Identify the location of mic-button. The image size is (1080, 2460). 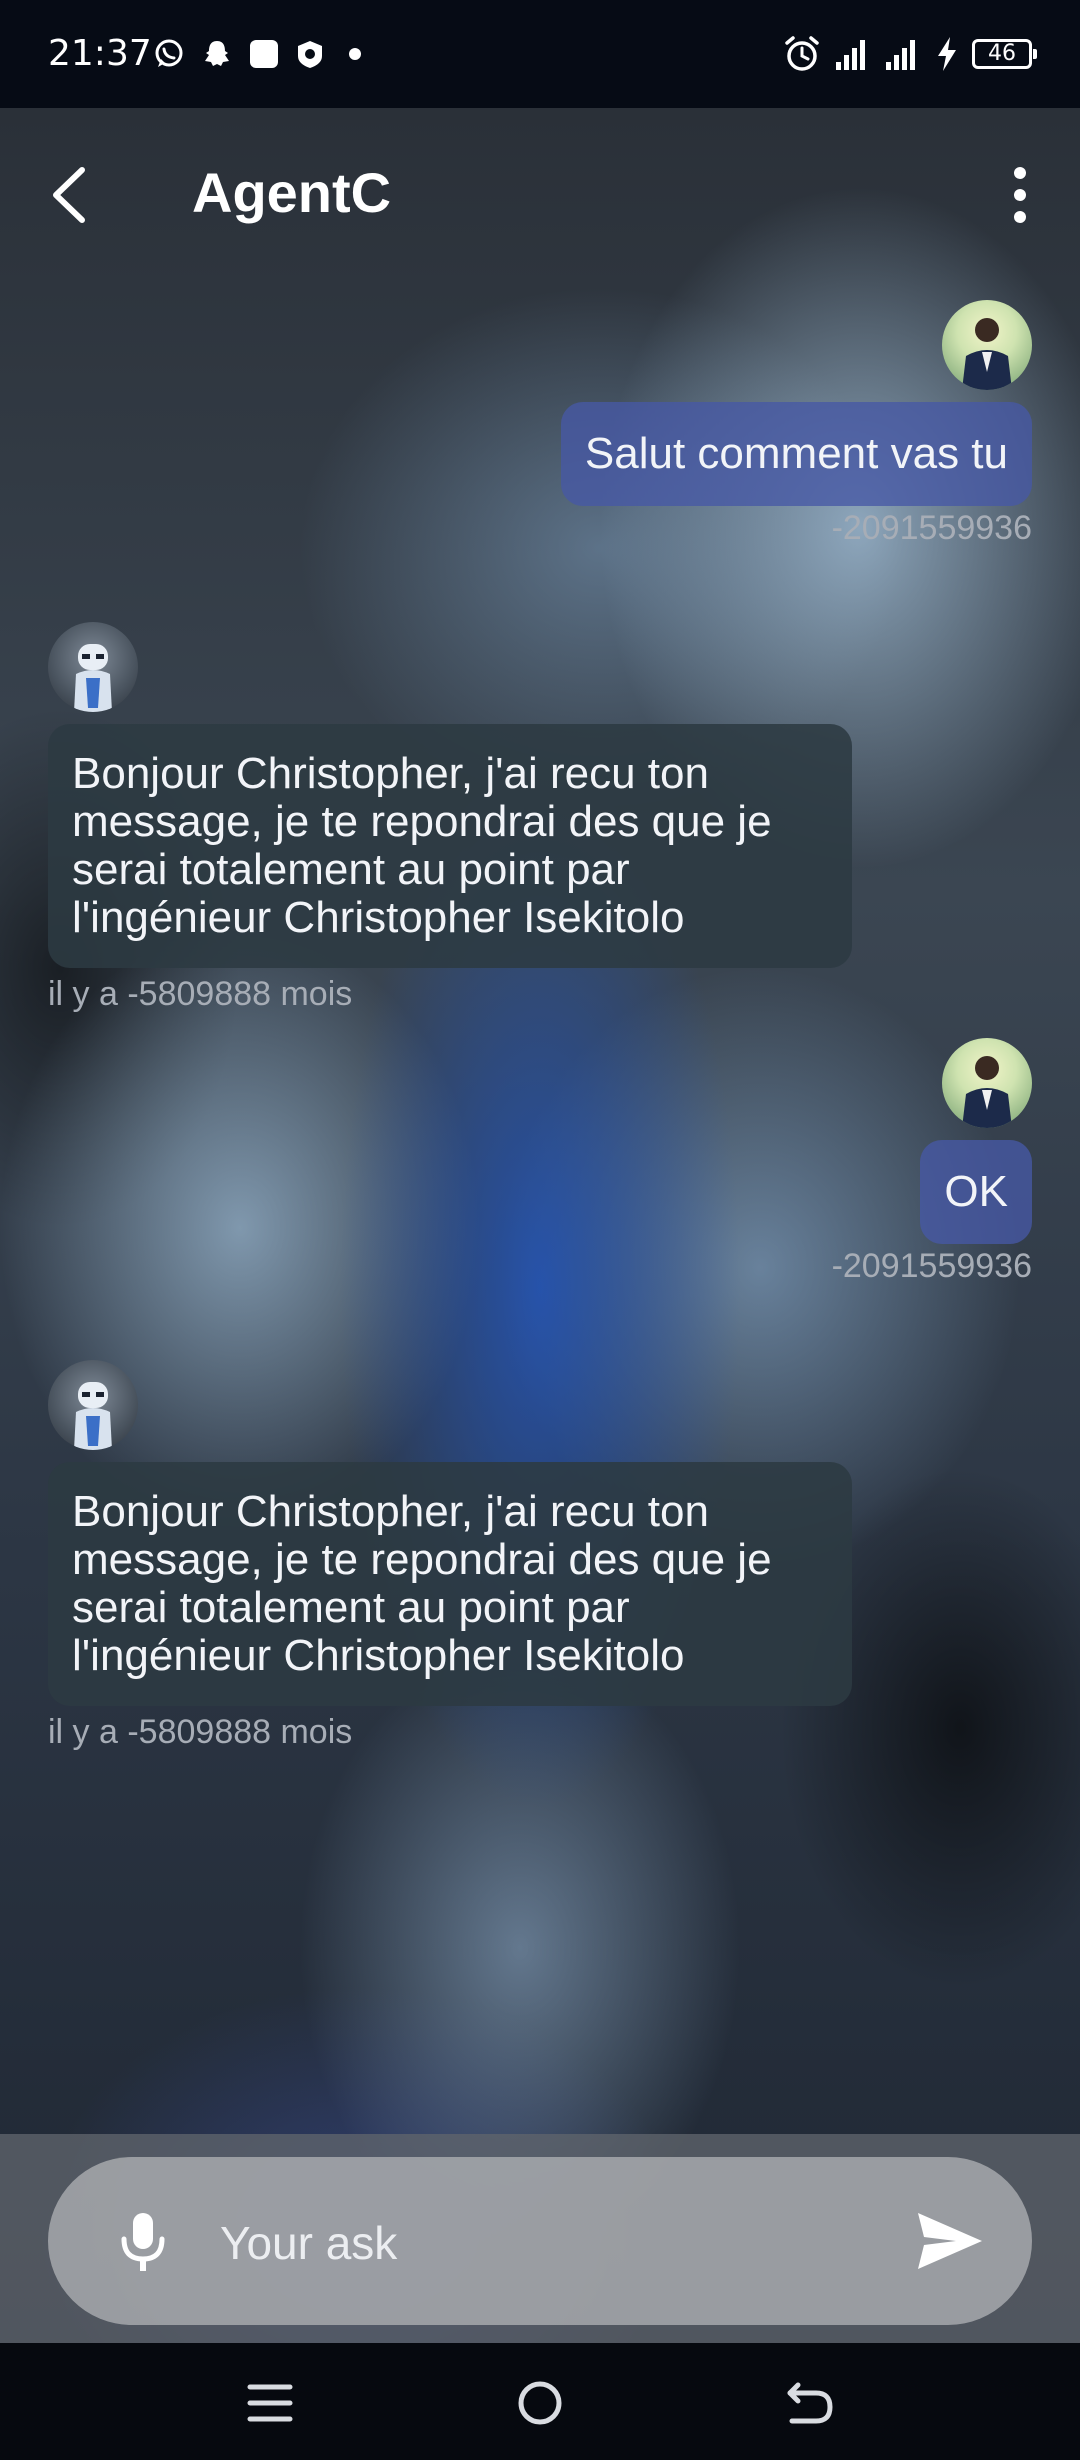
(143, 2242).